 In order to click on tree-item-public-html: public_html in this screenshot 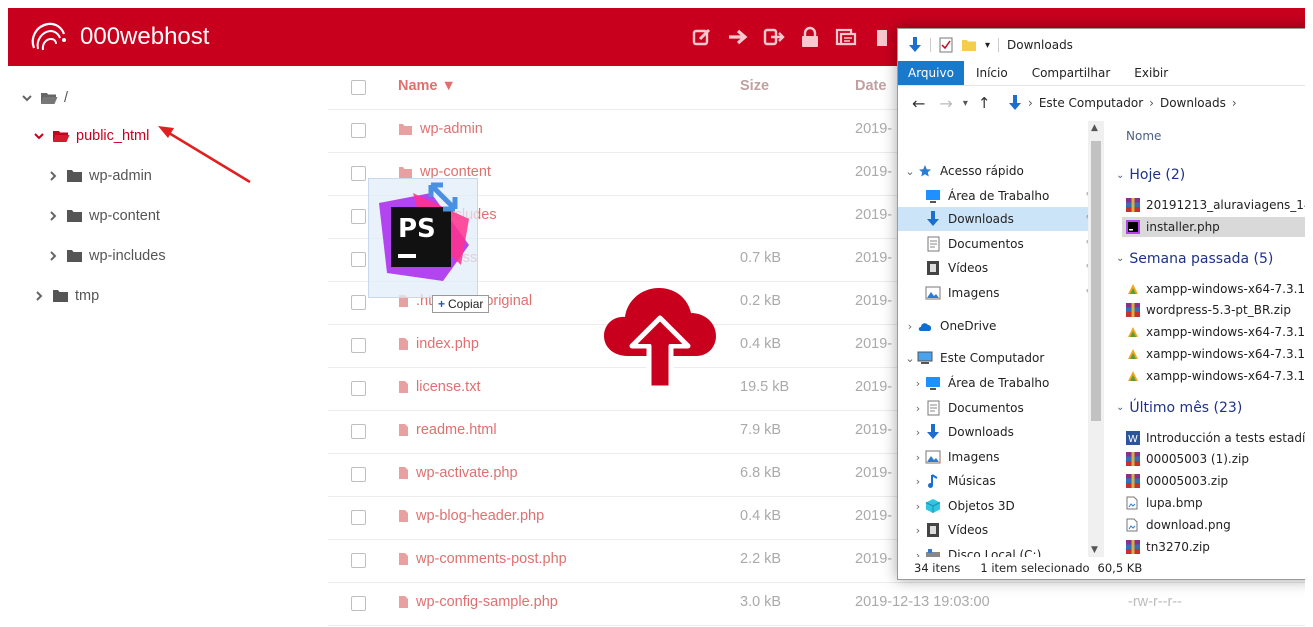, I will do `click(90, 136)`.